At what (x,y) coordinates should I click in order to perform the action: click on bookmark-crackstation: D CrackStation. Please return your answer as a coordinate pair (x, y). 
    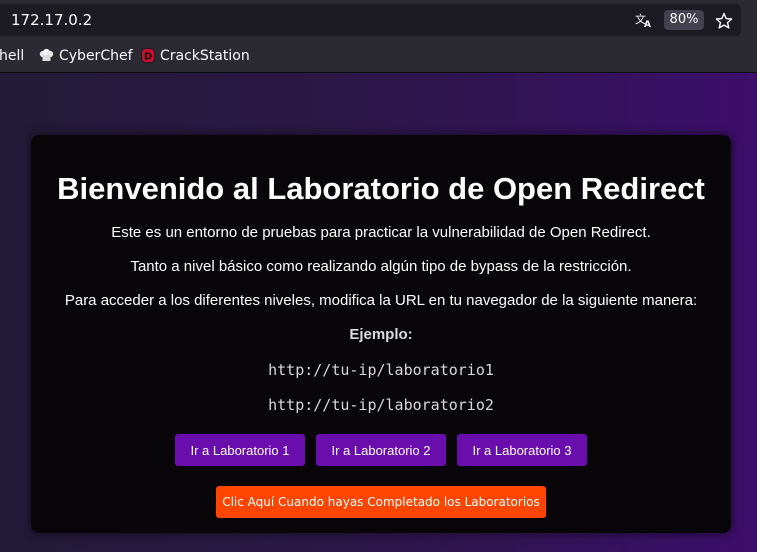
    Looking at the image, I should click on (195, 56).